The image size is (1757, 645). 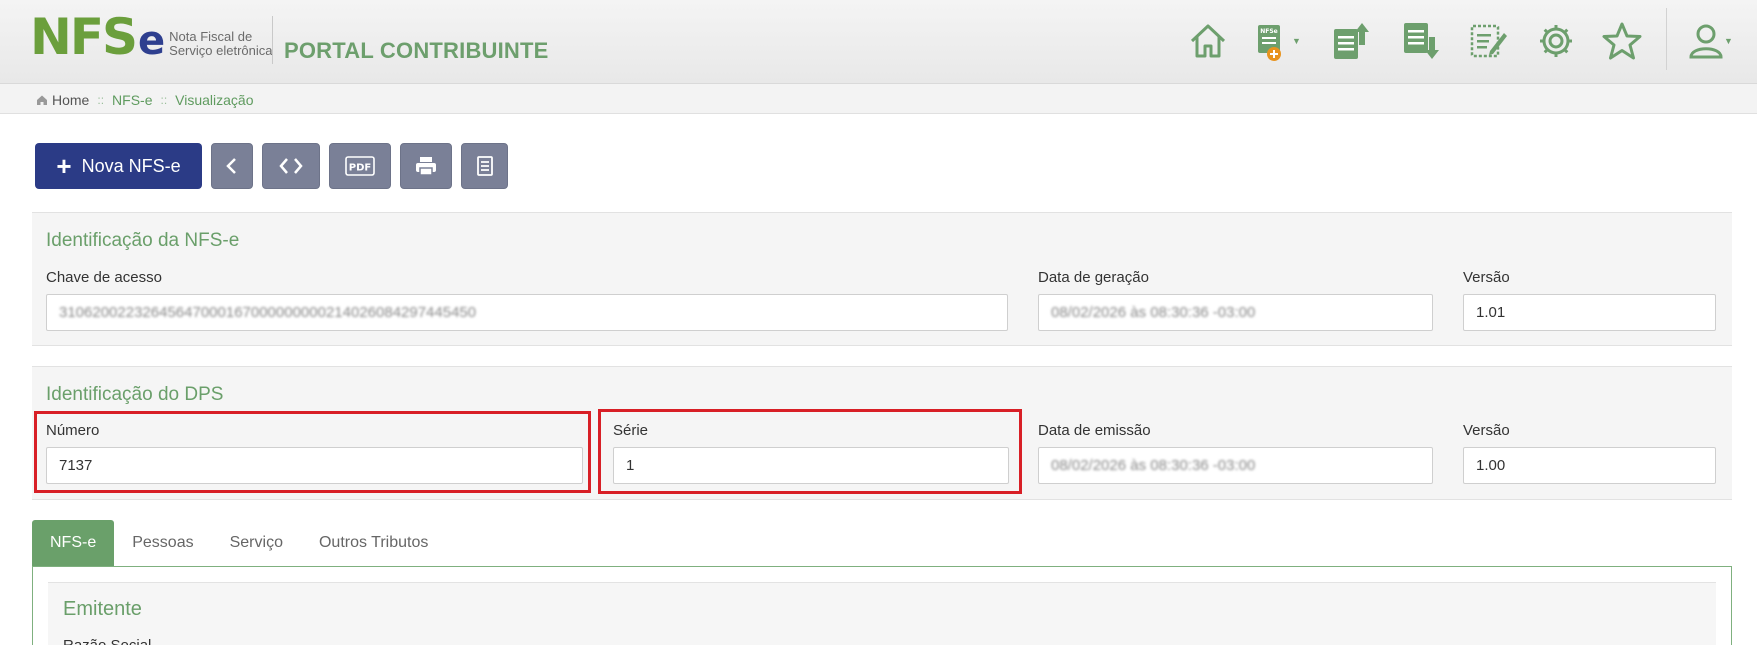 I want to click on favorites-star-icon, so click(x=1622, y=41).